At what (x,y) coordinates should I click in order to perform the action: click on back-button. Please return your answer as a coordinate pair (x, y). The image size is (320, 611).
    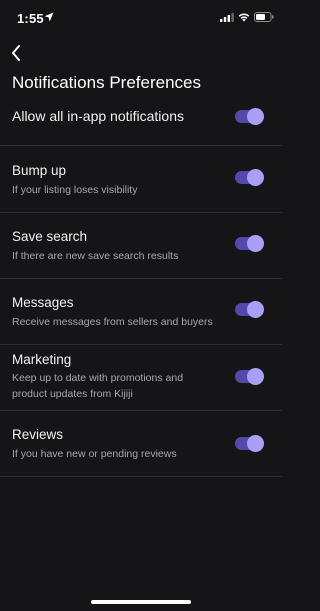
    Looking at the image, I should click on (17, 53).